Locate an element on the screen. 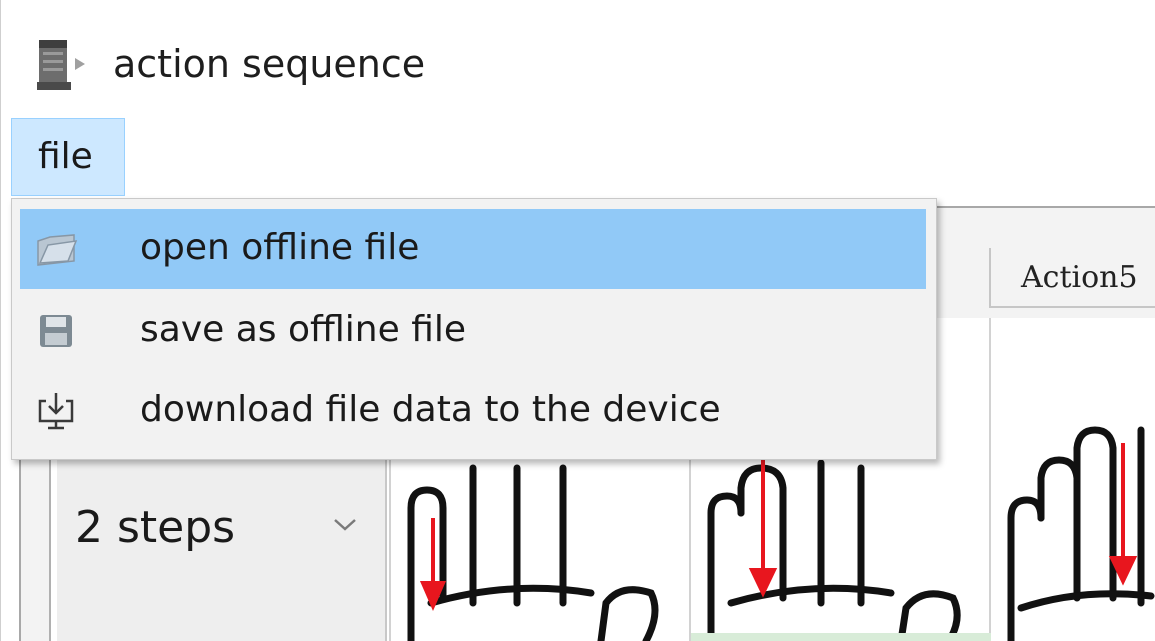  table-header-cell-action5: Action5 is located at coordinates (1072, 278).